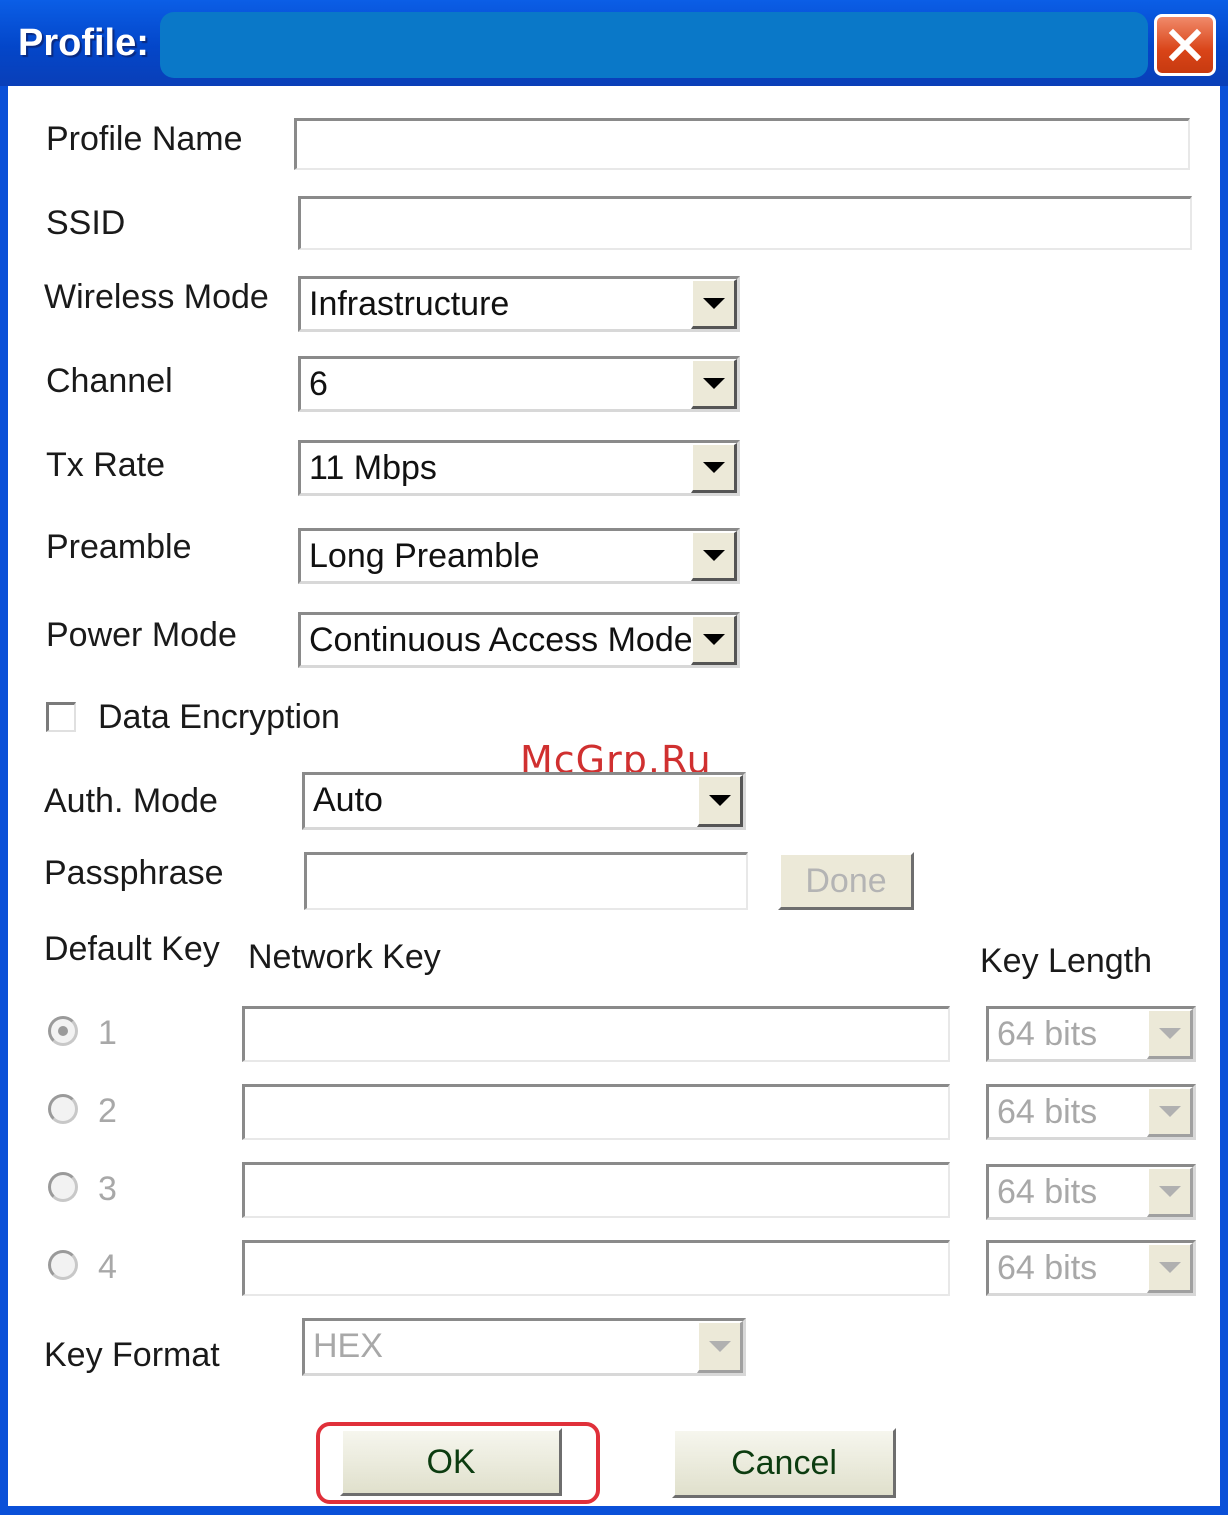 This screenshot has width=1228, height=1515. Describe the element at coordinates (132, 1355) in the screenshot. I see `key-format-label: Key Format` at that location.